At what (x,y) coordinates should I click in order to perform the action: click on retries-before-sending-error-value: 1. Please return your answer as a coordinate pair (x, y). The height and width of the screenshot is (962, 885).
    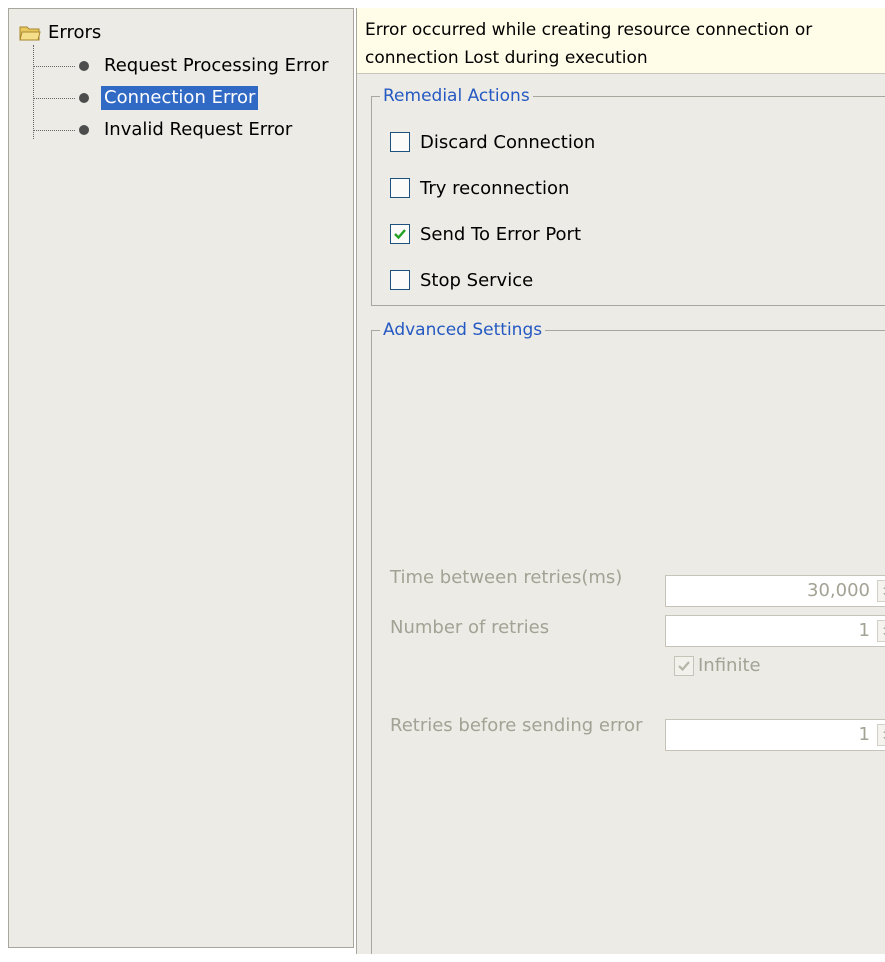
    Looking at the image, I should click on (864, 734).